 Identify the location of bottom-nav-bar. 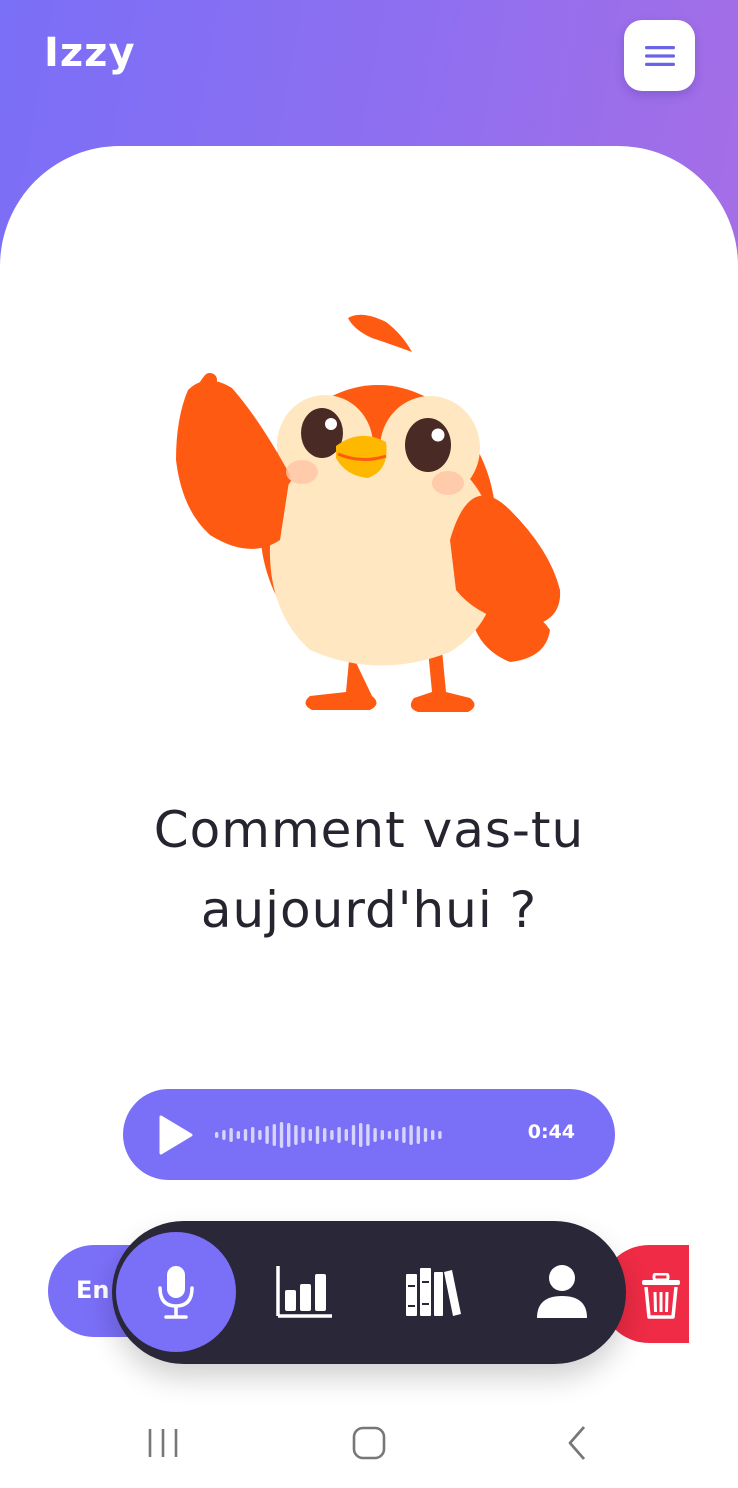
(369, 1292).